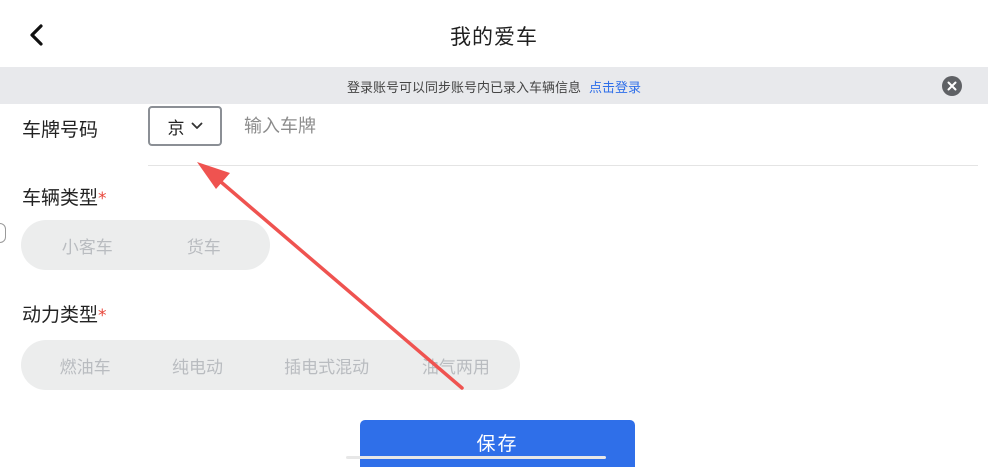 The image size is (988, 468). Describe the element at coordinates (497, 443) in the screenshot. I see `save-button: 保存` at that location.